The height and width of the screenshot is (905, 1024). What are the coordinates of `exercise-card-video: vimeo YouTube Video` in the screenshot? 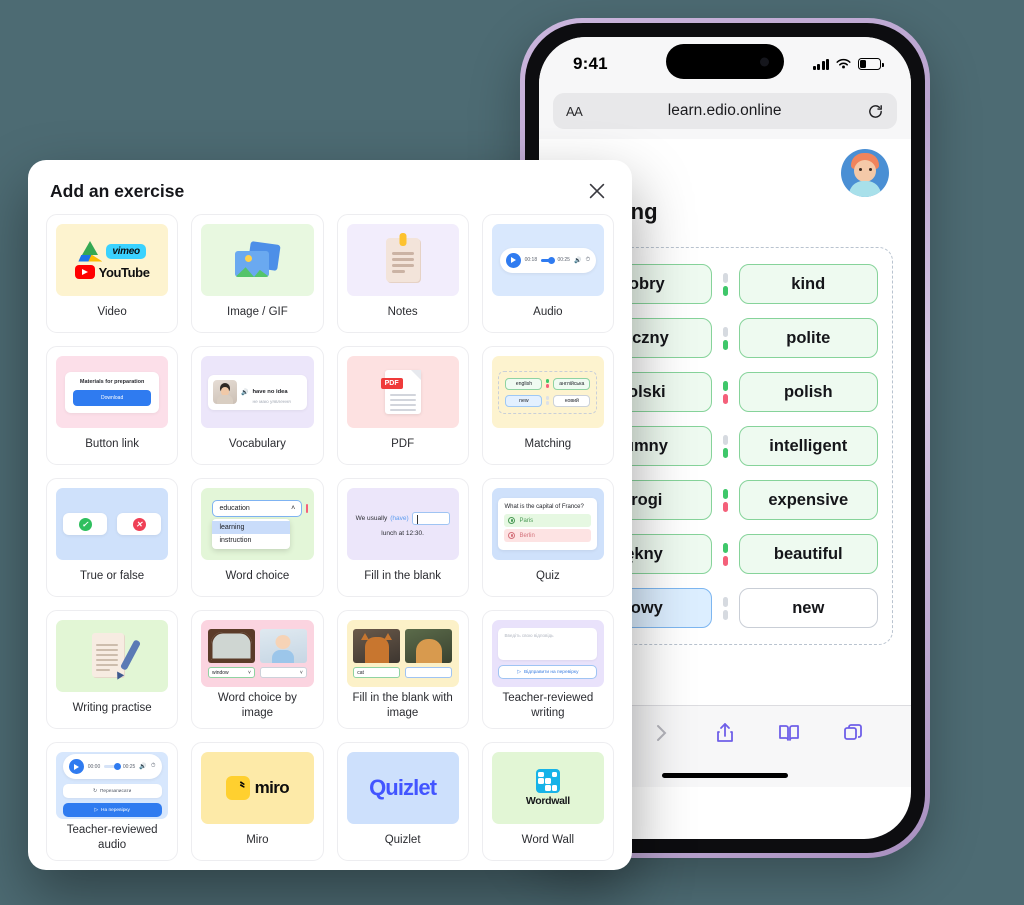 It's located at (112, 273).